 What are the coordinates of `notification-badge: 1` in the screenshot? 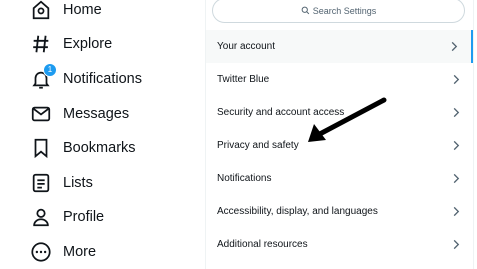 It's located at (50, 70).